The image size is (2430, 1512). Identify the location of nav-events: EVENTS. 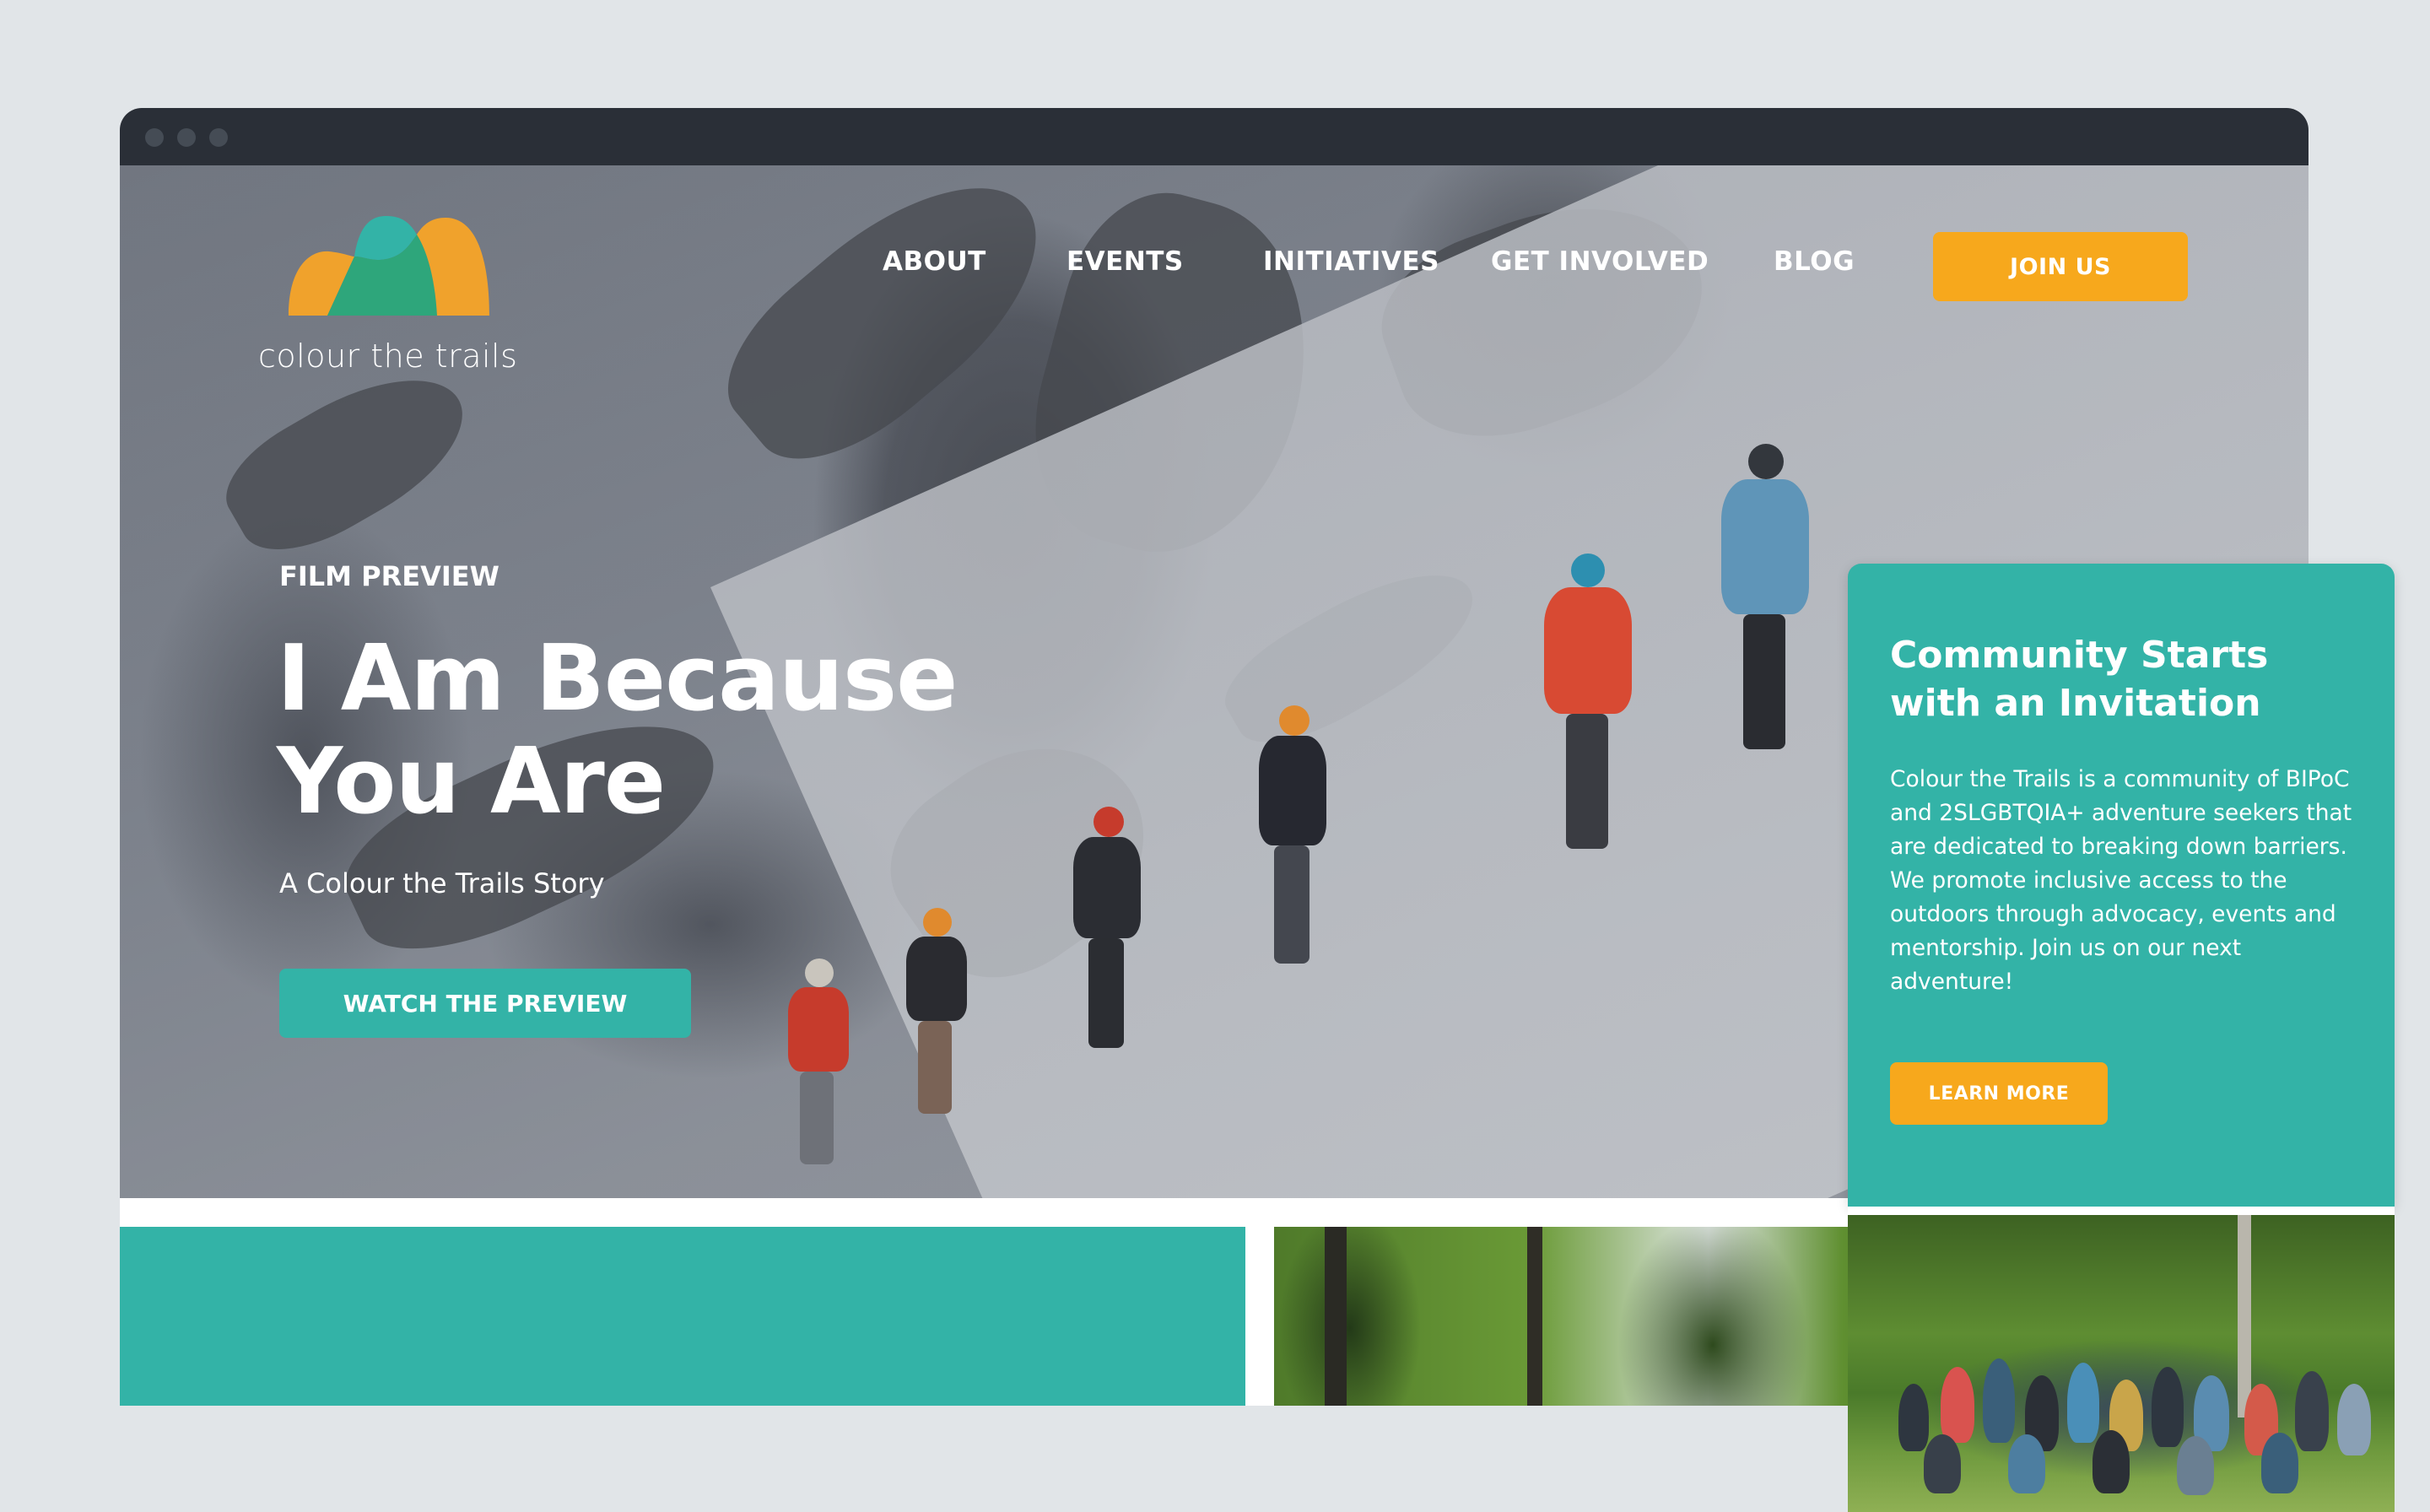
(1125, 261).